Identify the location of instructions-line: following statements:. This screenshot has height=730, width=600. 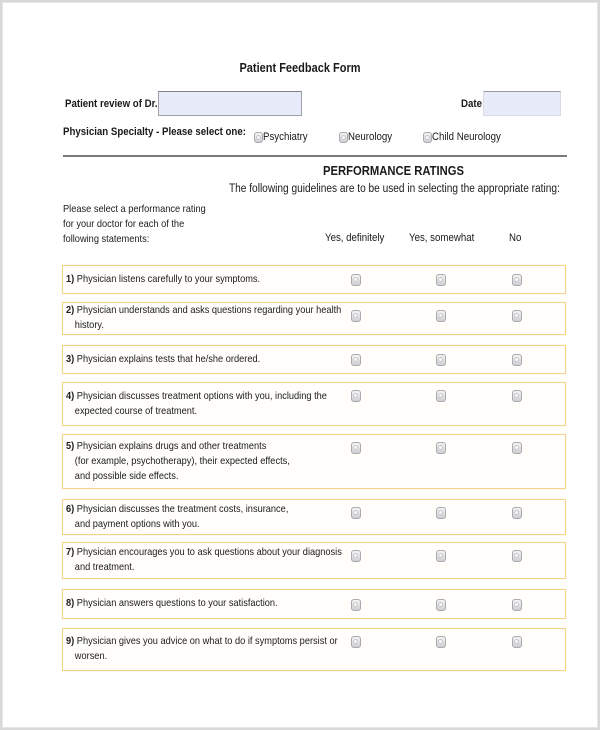
(106, 239).